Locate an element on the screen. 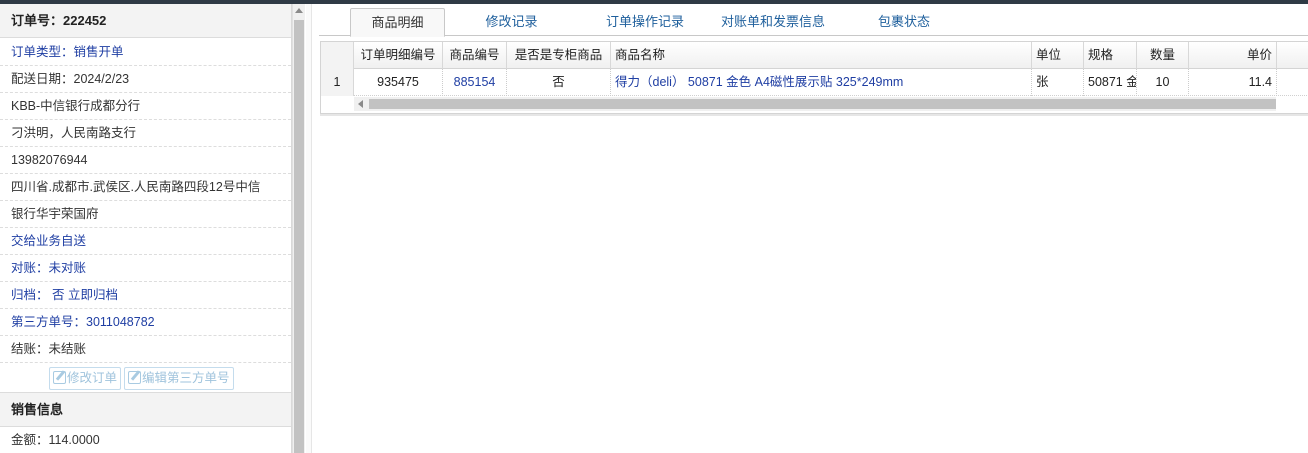 The width and height of the screenshot is (1308, 453). header-product-name: 商品名称 is located at coordinates (821, 55).